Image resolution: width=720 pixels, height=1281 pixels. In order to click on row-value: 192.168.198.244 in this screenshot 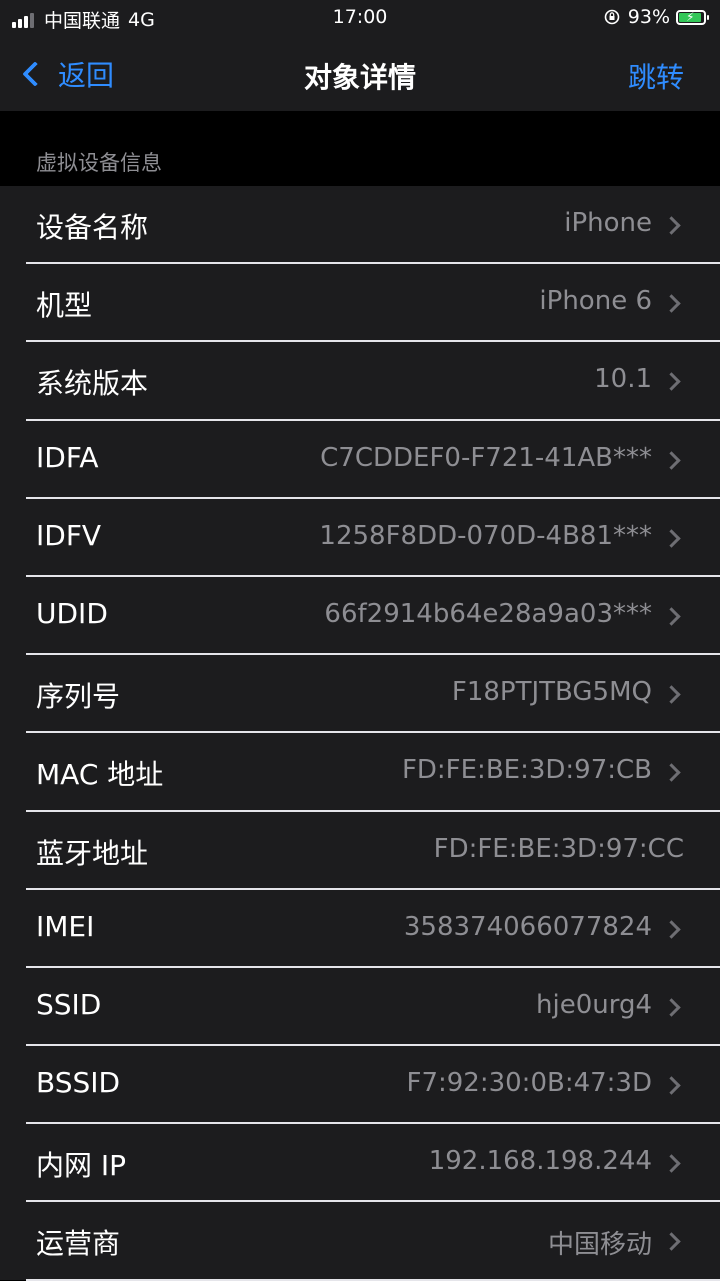, I will do `click(540, 1161)`.